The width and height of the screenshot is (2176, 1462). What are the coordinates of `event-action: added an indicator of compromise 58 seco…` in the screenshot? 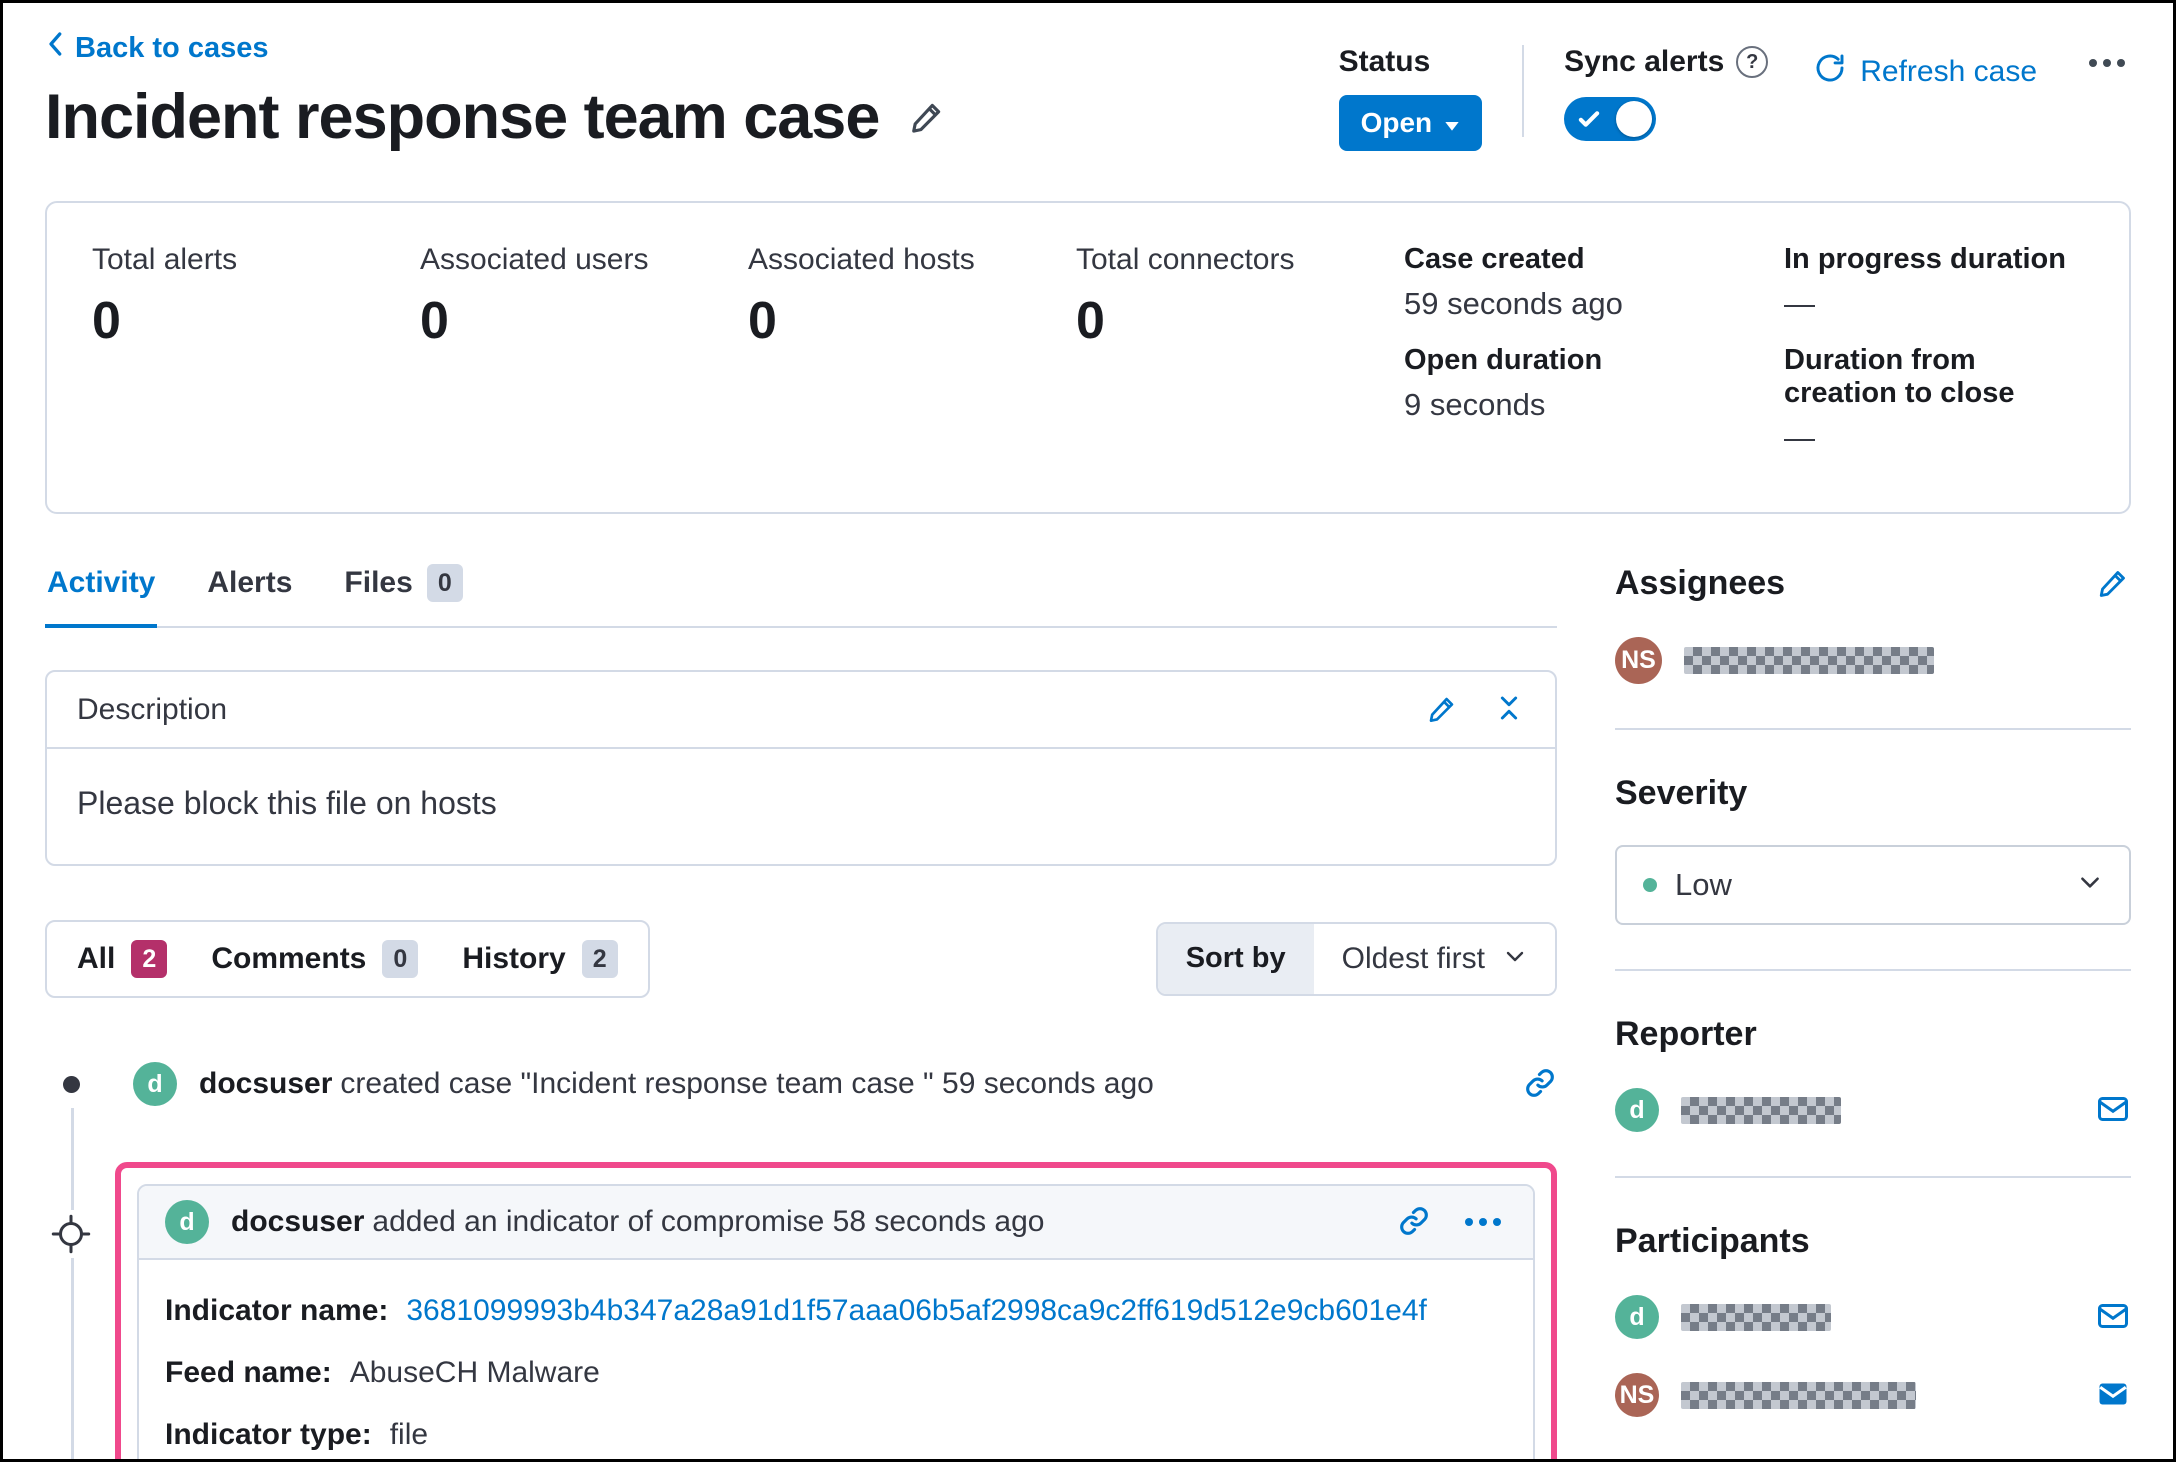 It's located at (708, 1221).